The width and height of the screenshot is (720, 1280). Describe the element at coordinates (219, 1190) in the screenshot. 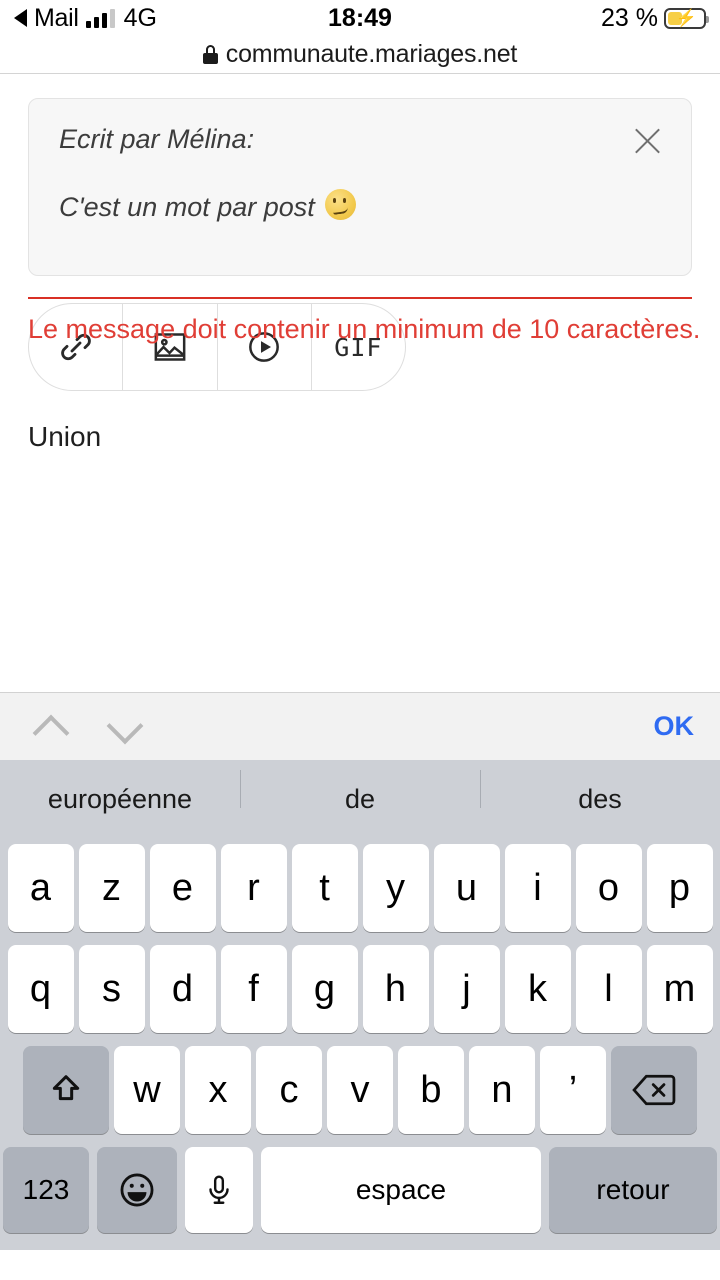

I see `microphone-icon` at that location.